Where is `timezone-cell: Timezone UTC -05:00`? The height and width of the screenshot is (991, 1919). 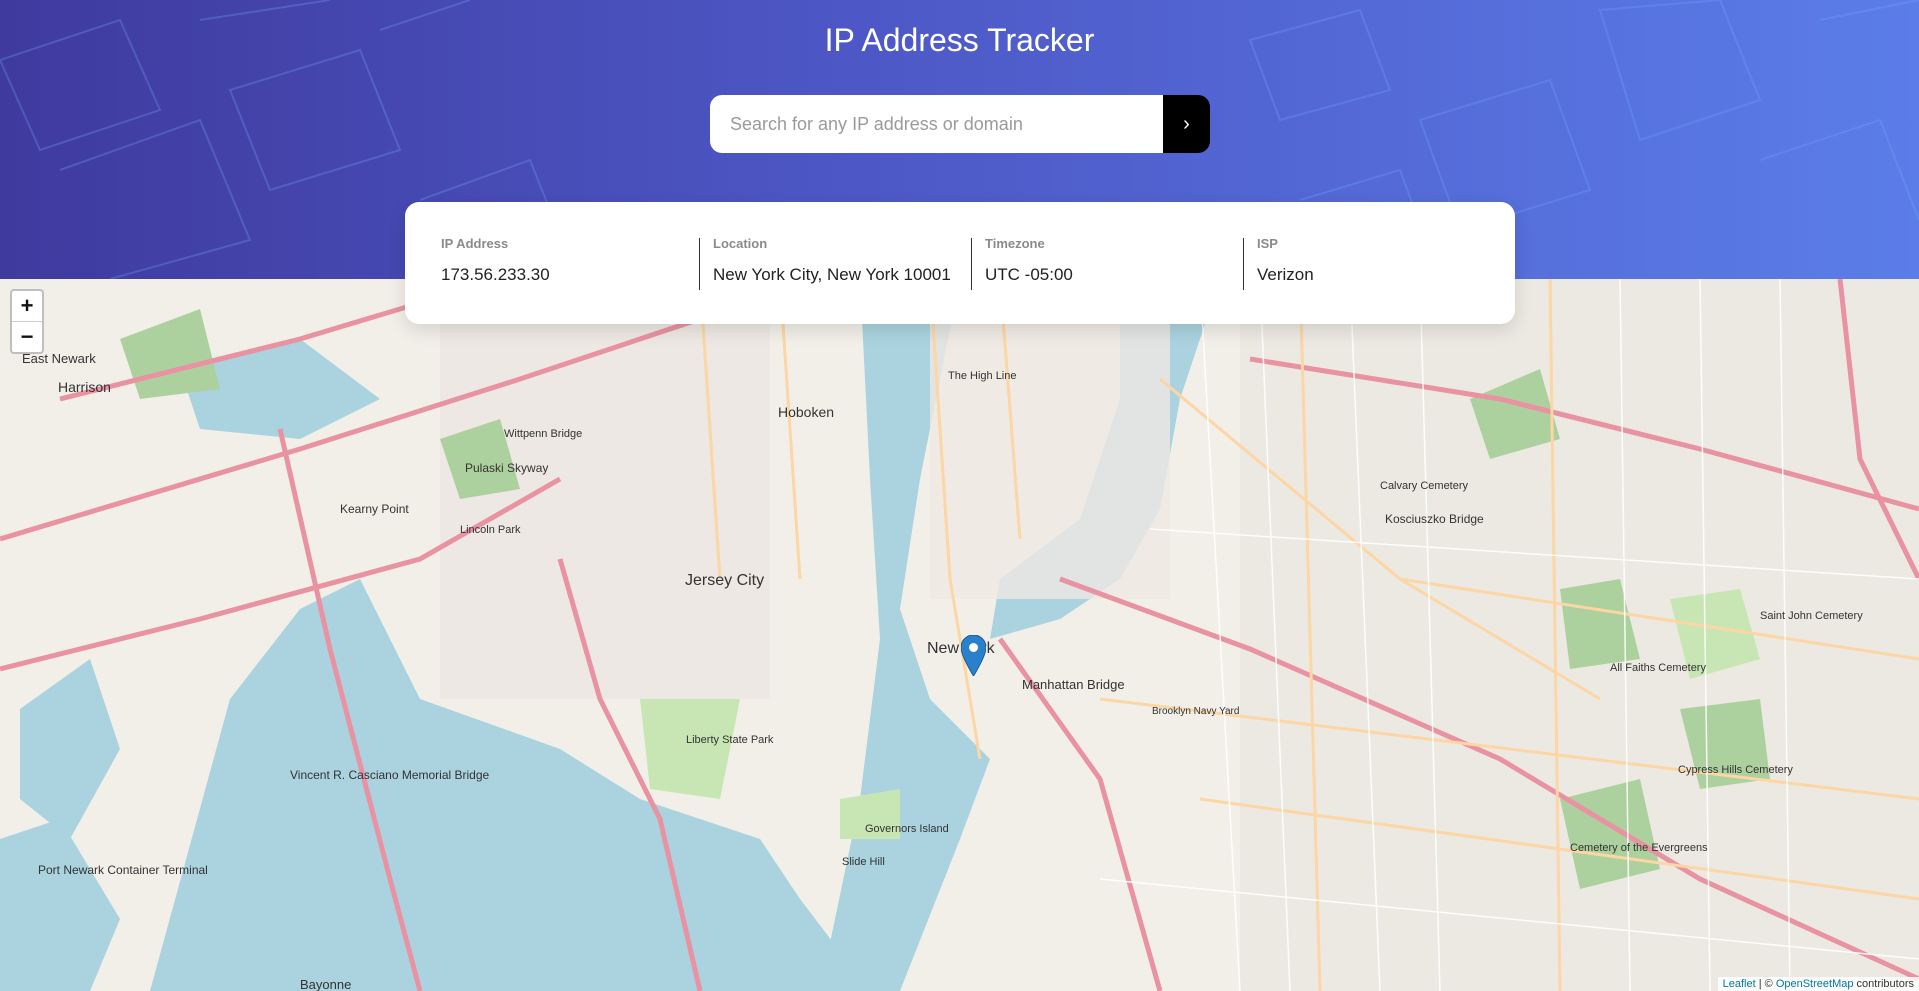 timezone-cell: Timezone UTC -05:00 is located at coordinates (1107, 263).